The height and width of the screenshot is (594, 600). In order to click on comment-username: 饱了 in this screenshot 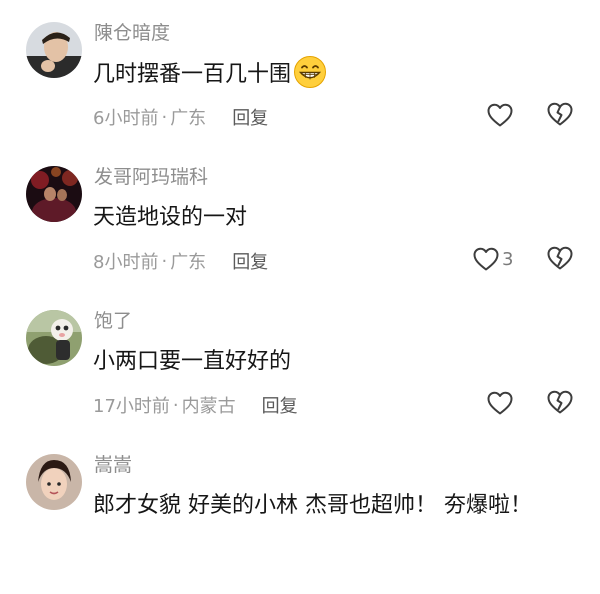, I will do `click(113, 319)`.